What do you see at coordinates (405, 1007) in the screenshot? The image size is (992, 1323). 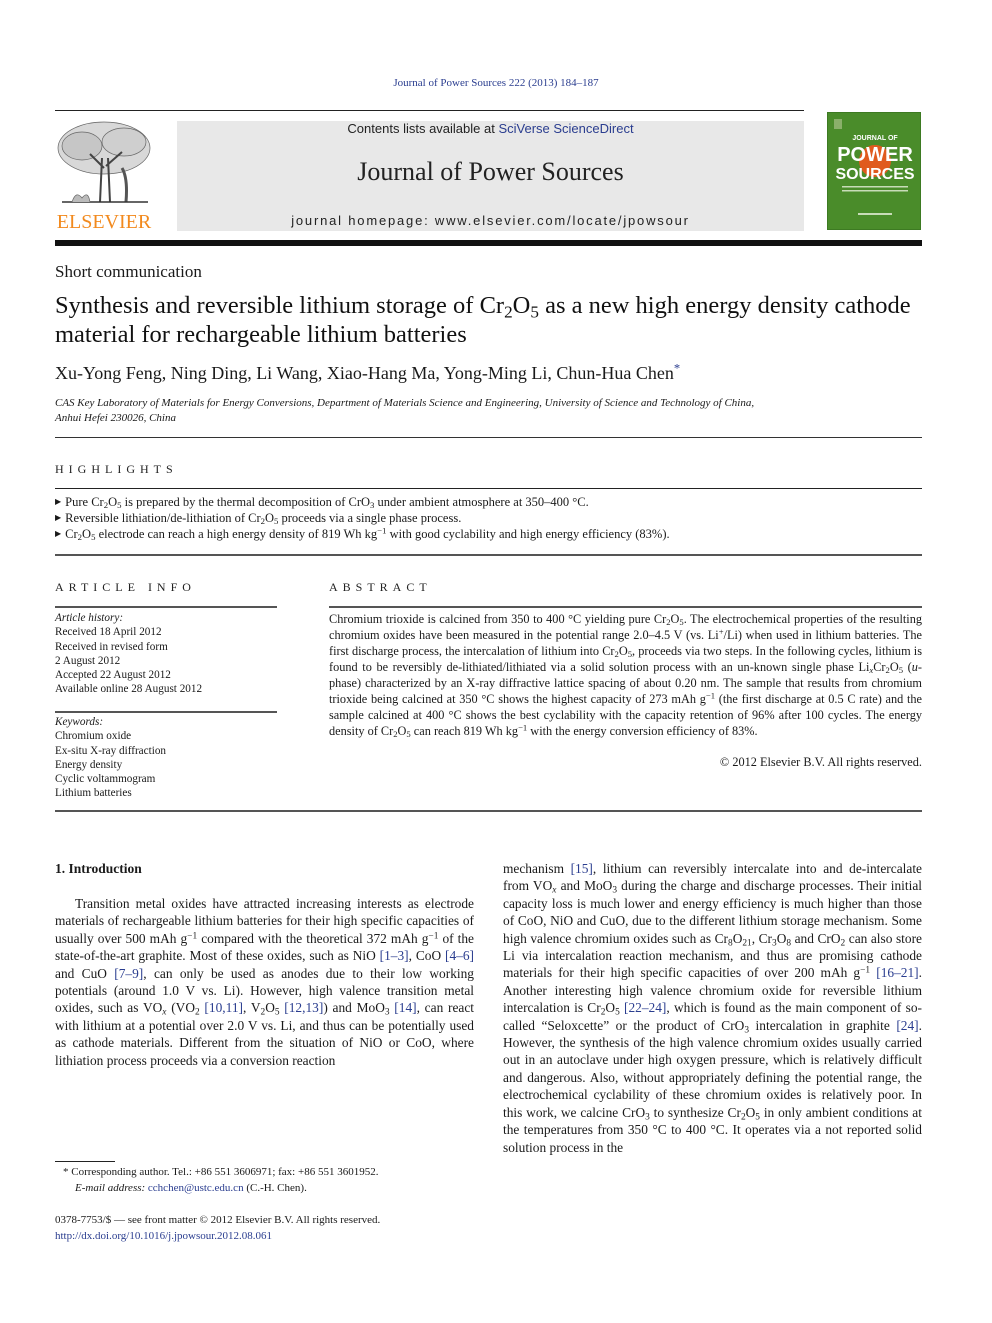 I see `citation-link: [14]` at bounding box center [405, 1007].